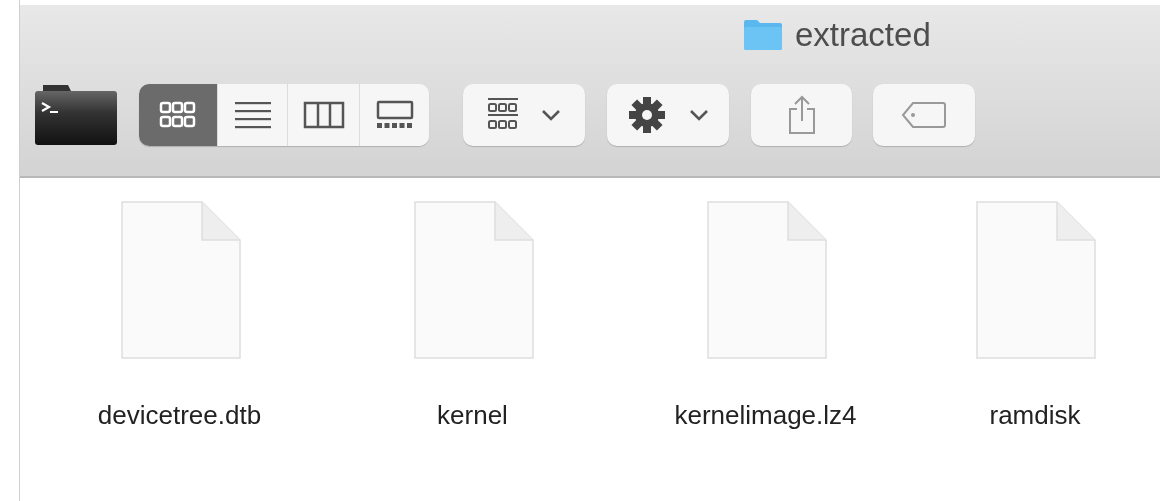 The image size is (1160, 501). What do you see at coordinates (668, 114) in the screenshot?
I see `action-button` at bounding box center [668, 114].